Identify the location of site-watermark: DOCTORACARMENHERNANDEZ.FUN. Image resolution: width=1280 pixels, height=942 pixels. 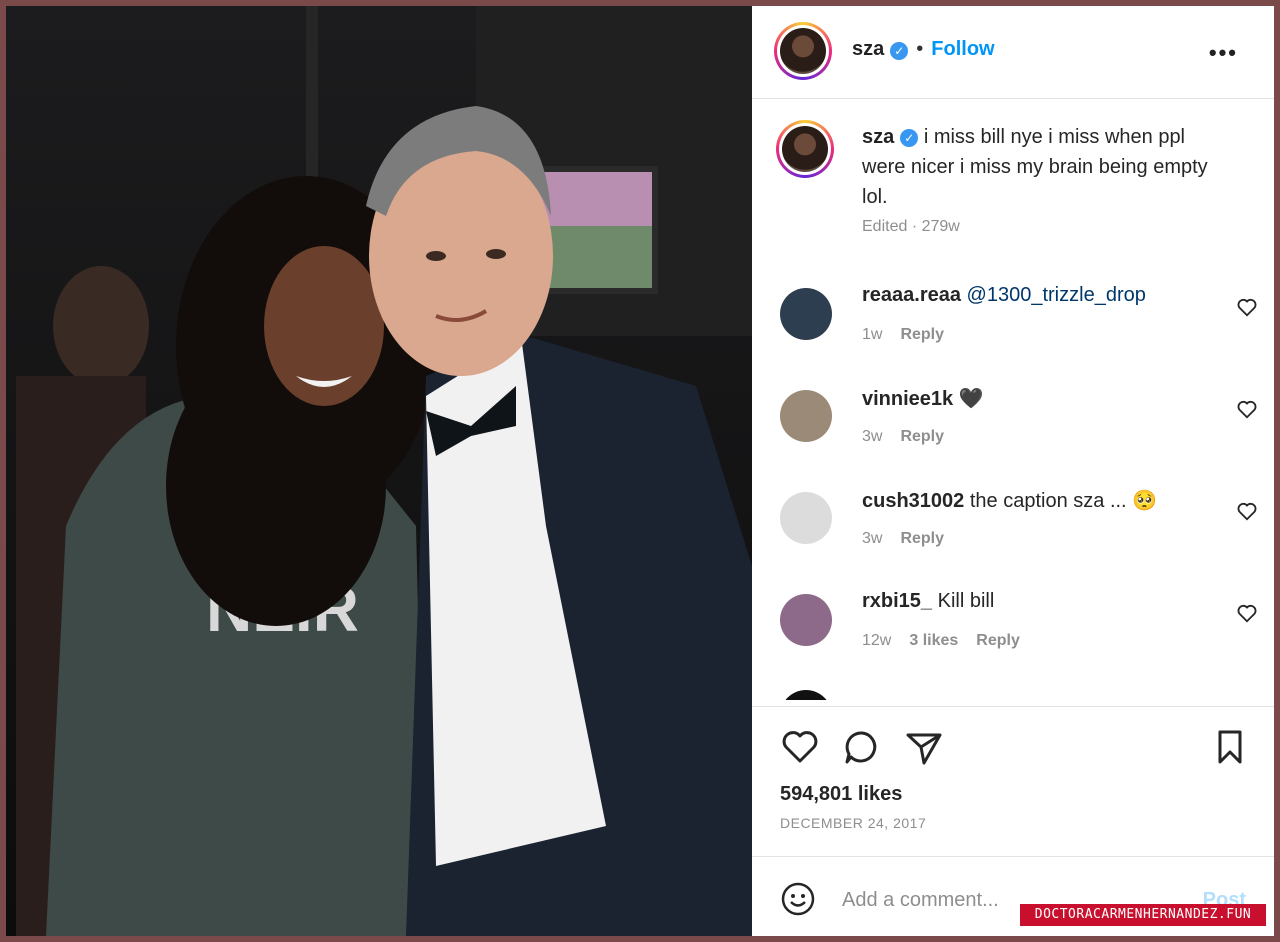
(1143, 915).